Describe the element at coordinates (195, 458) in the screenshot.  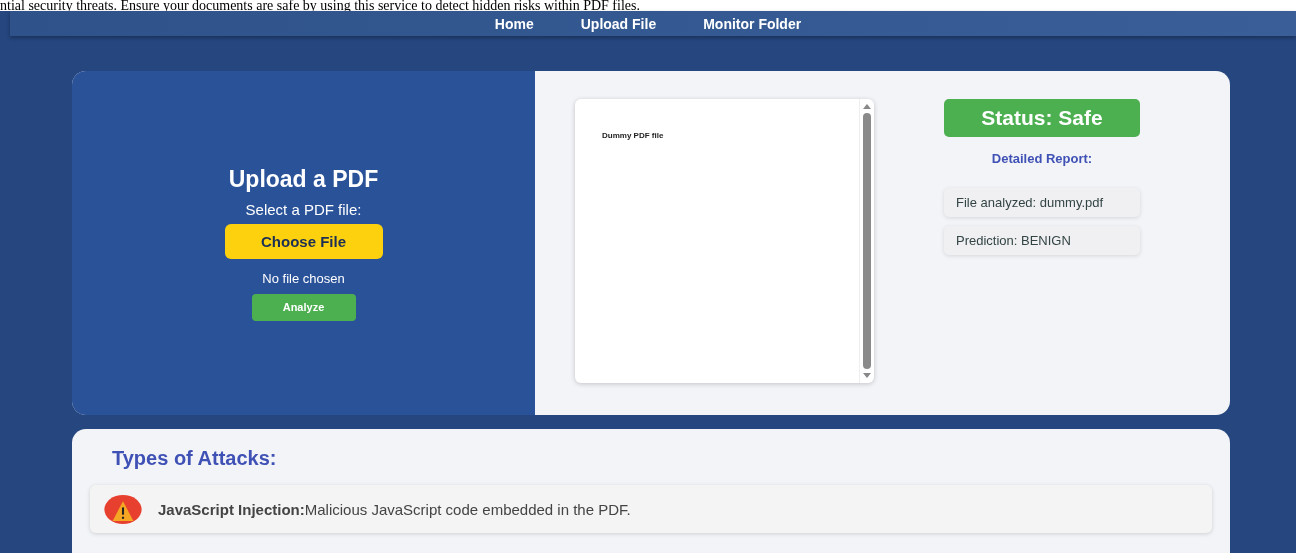
I see `attacks-title: Types of Attacks:` at that location.